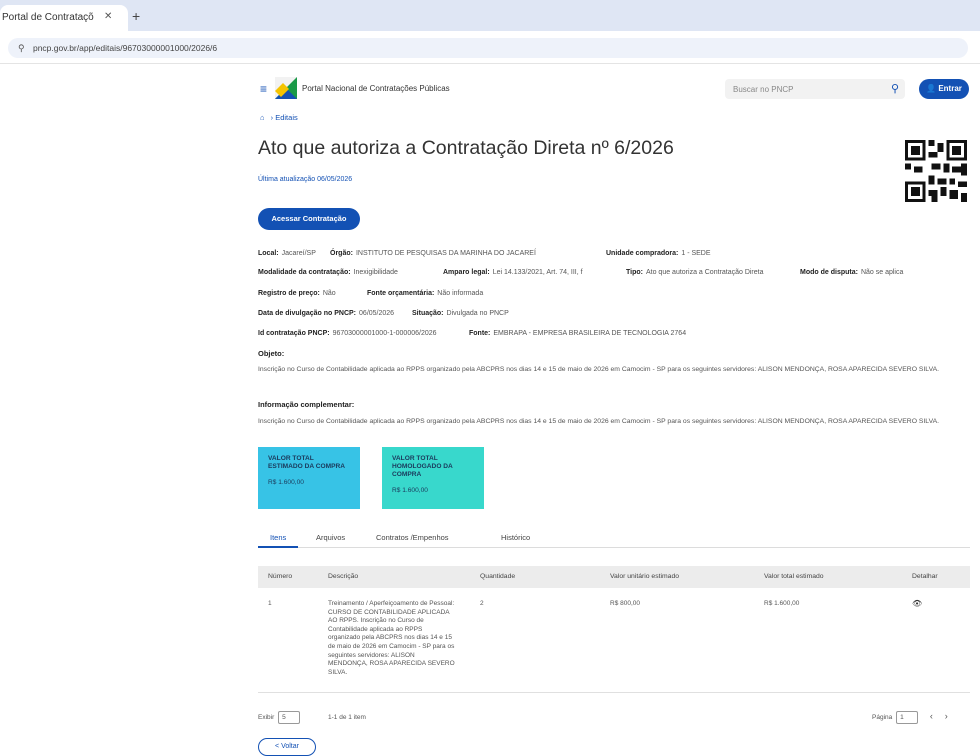 This screenshot has width=980, height=756. What do you see at coordinates (782, 603) in the screenshot?
I see `row-valor-total: R$ 1.600,00` at bounding box center [782, 603].